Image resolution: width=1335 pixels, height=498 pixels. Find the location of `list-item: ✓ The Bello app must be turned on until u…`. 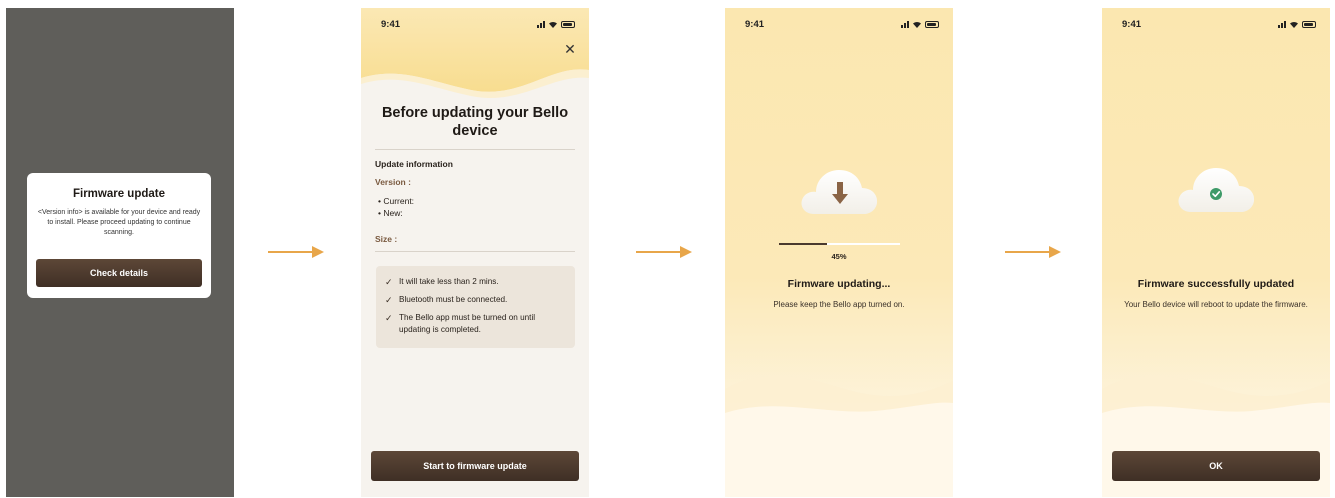

list-item: ✓ The Bello app must be turned on until u… is located at coordinates (460, 323).